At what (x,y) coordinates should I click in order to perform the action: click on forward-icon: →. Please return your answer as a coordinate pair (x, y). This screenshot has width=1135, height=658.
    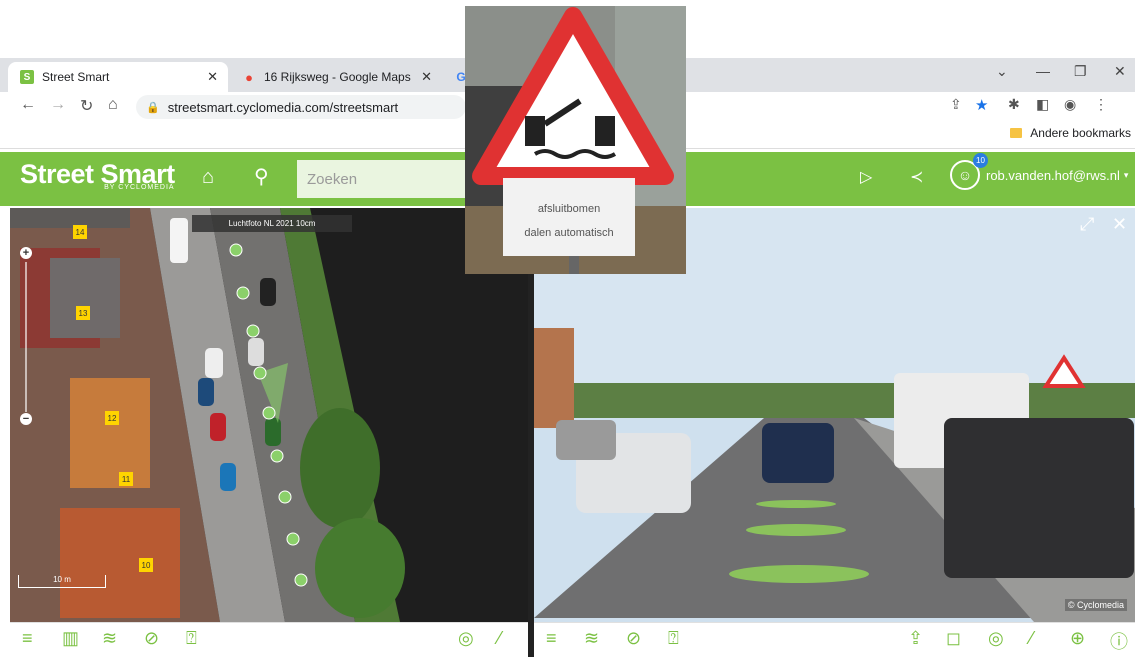
    Looking at the image, I should click on (58, 105).